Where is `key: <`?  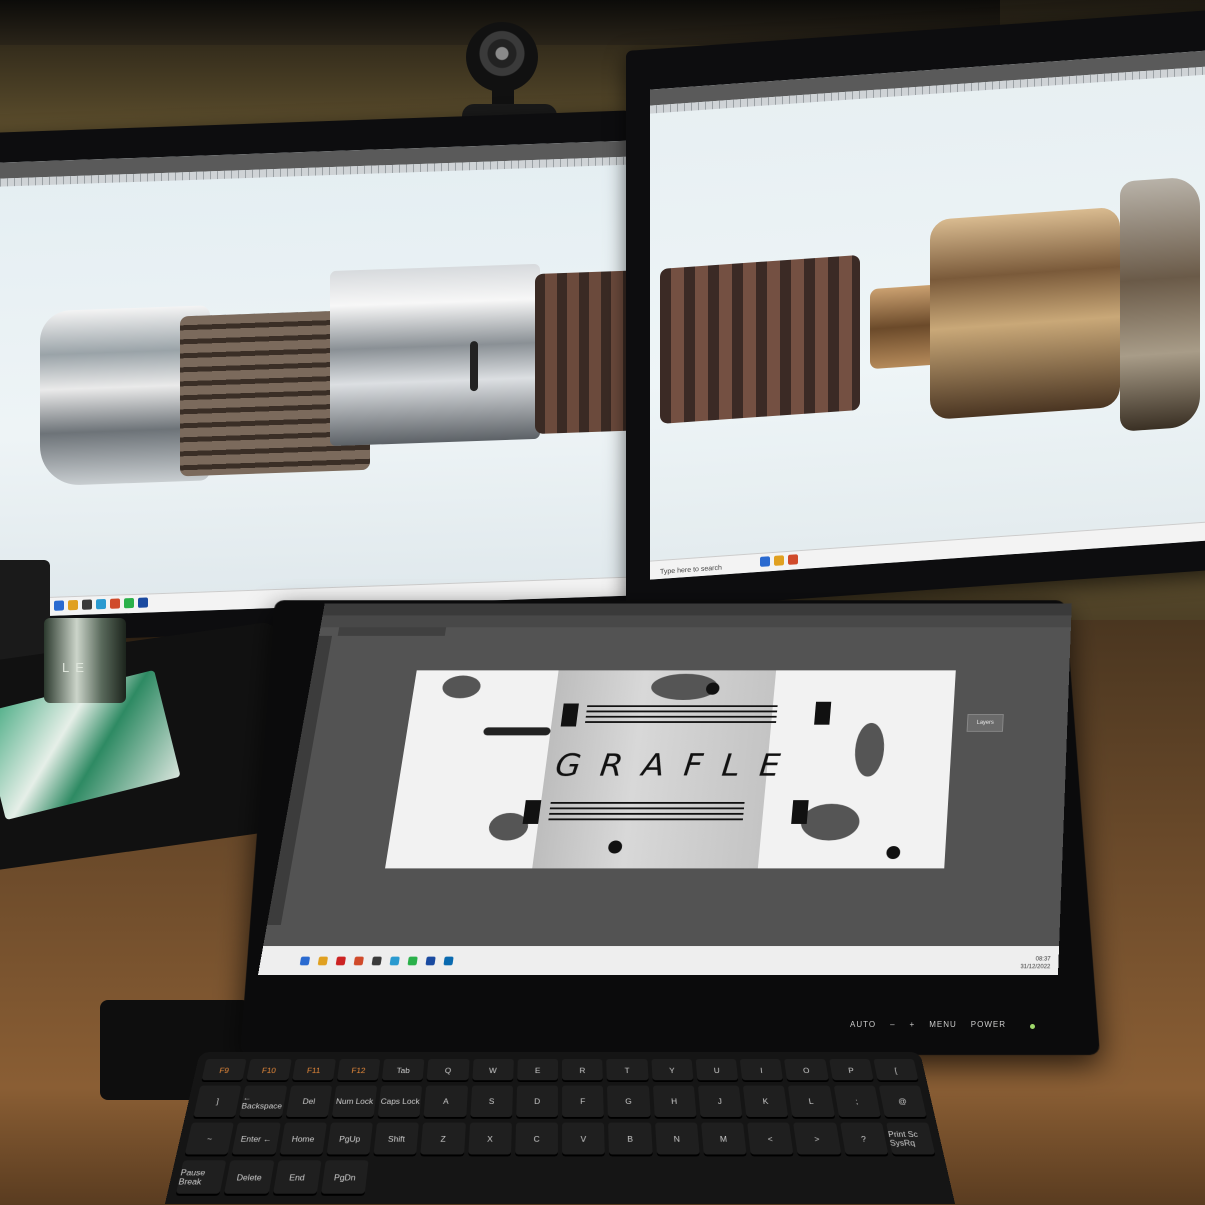
key: < is located at coordinates (770, 1139).